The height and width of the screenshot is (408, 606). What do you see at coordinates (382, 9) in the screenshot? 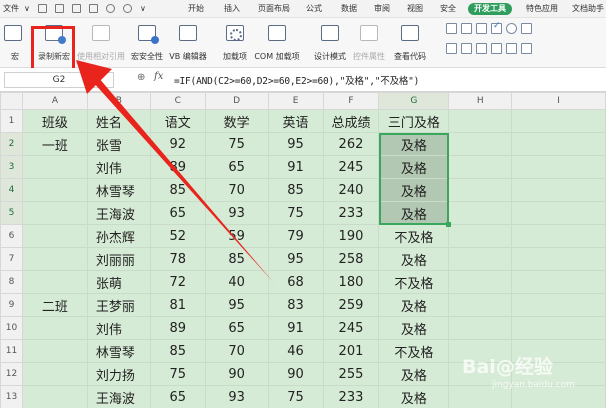
I see `tab-review: 审阅` at bounding box center [382, 9].